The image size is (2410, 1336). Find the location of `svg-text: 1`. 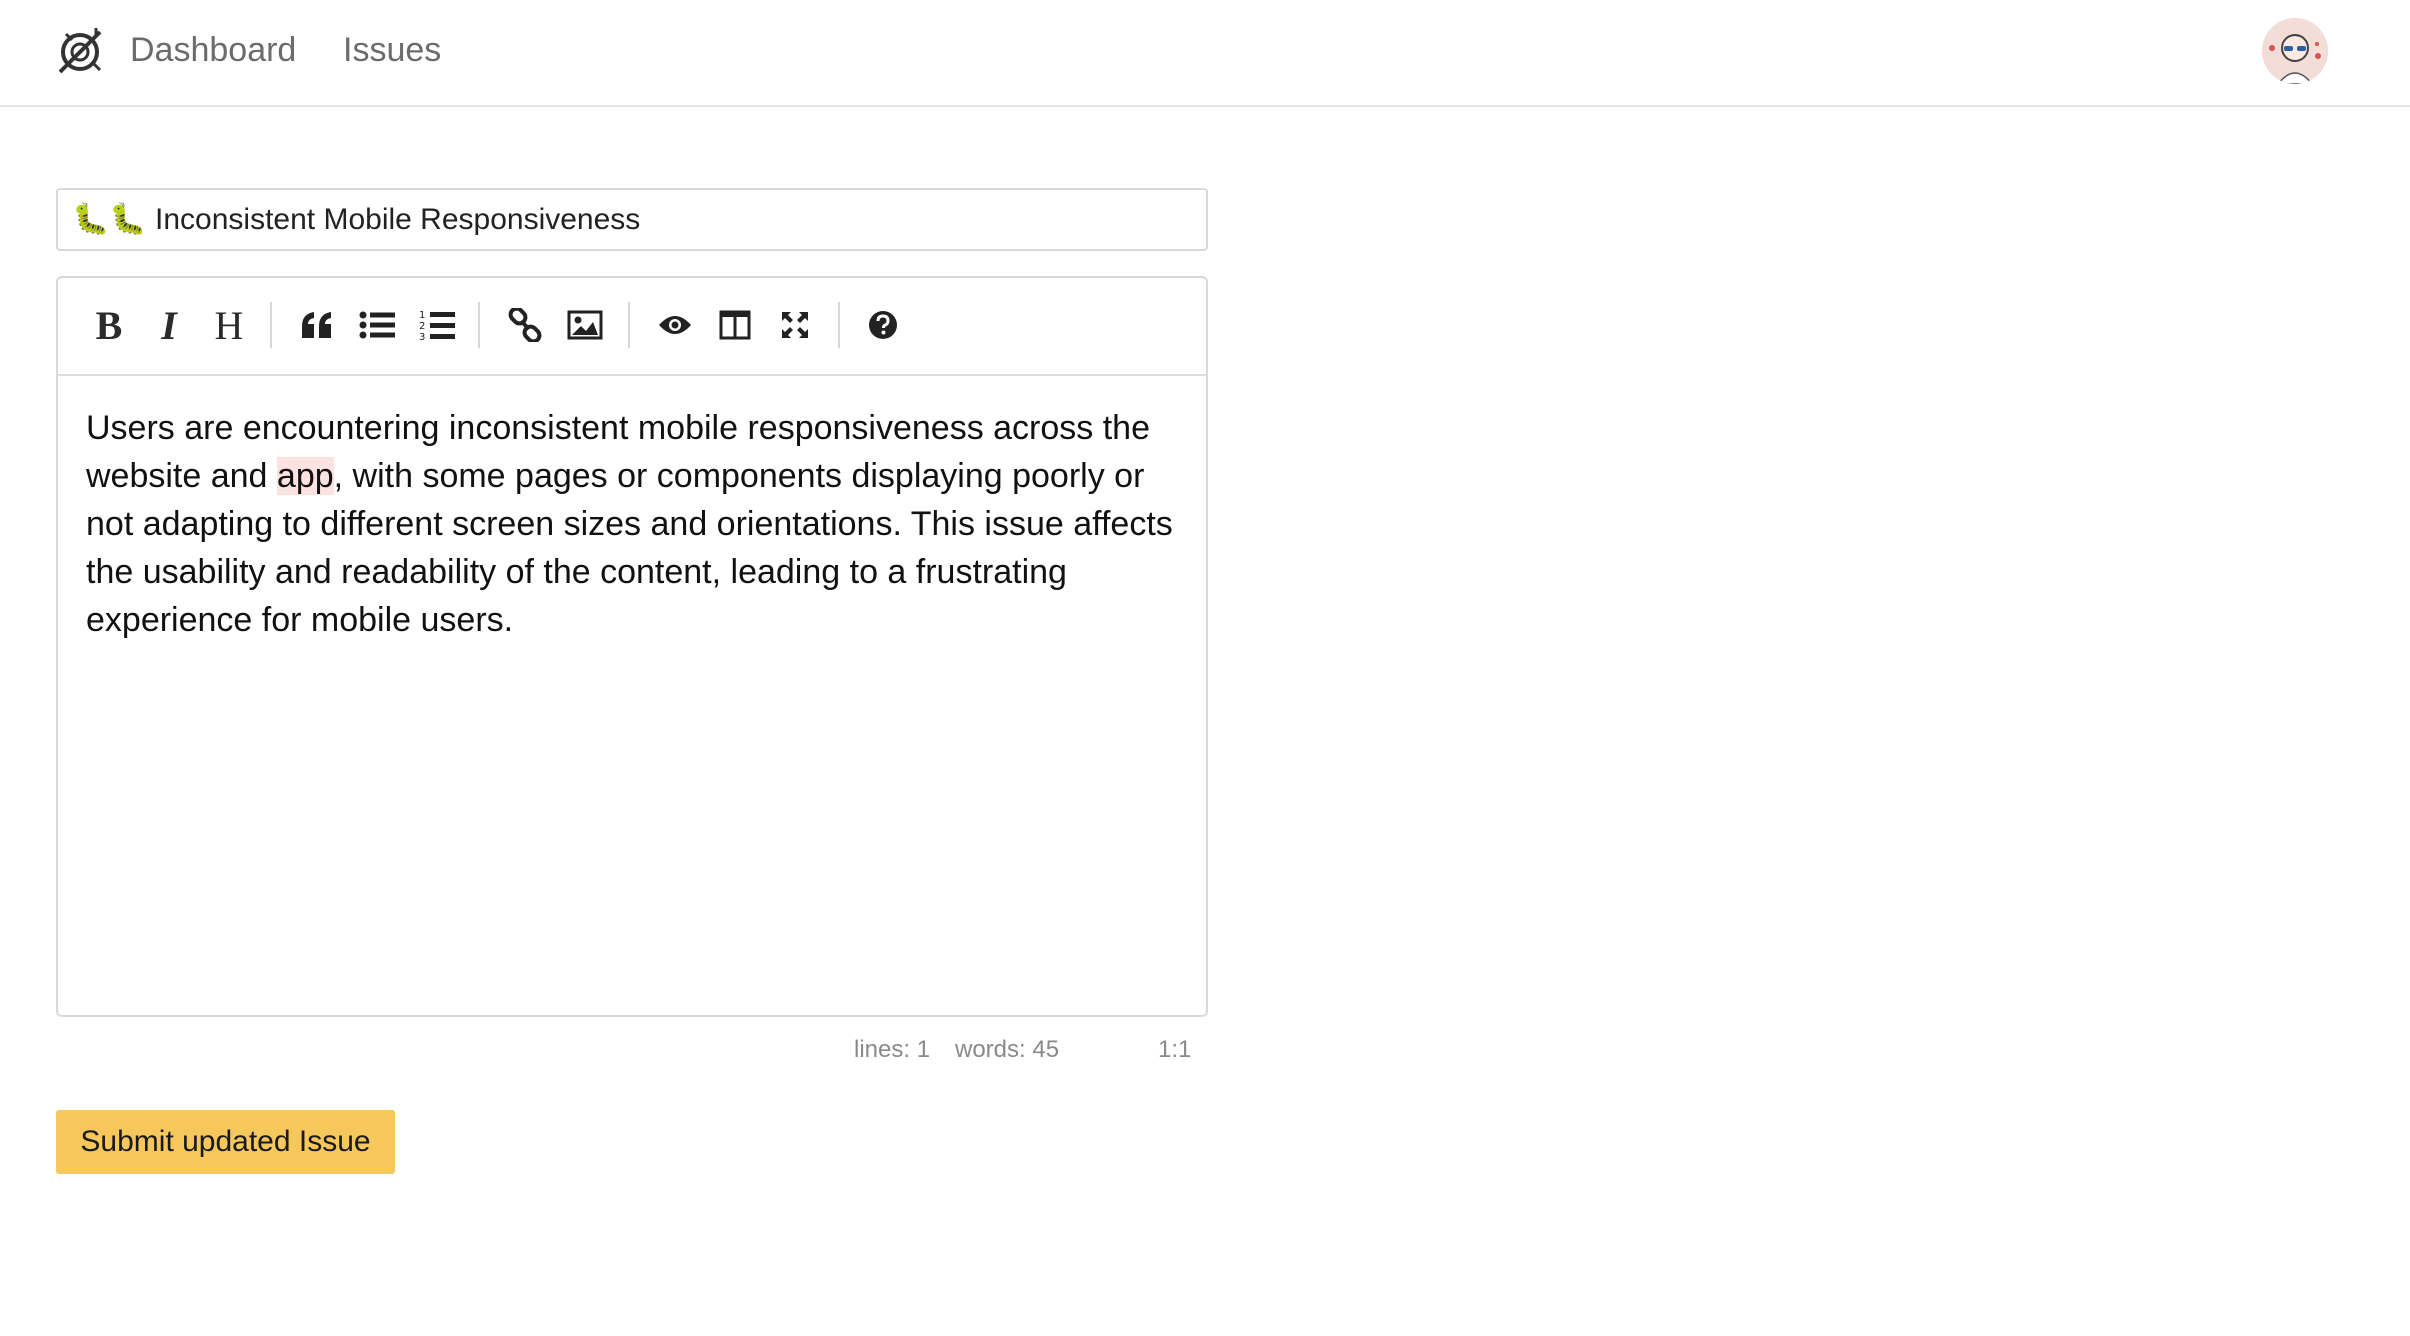

svg-text: 1 is located at coordinates (422, 315).